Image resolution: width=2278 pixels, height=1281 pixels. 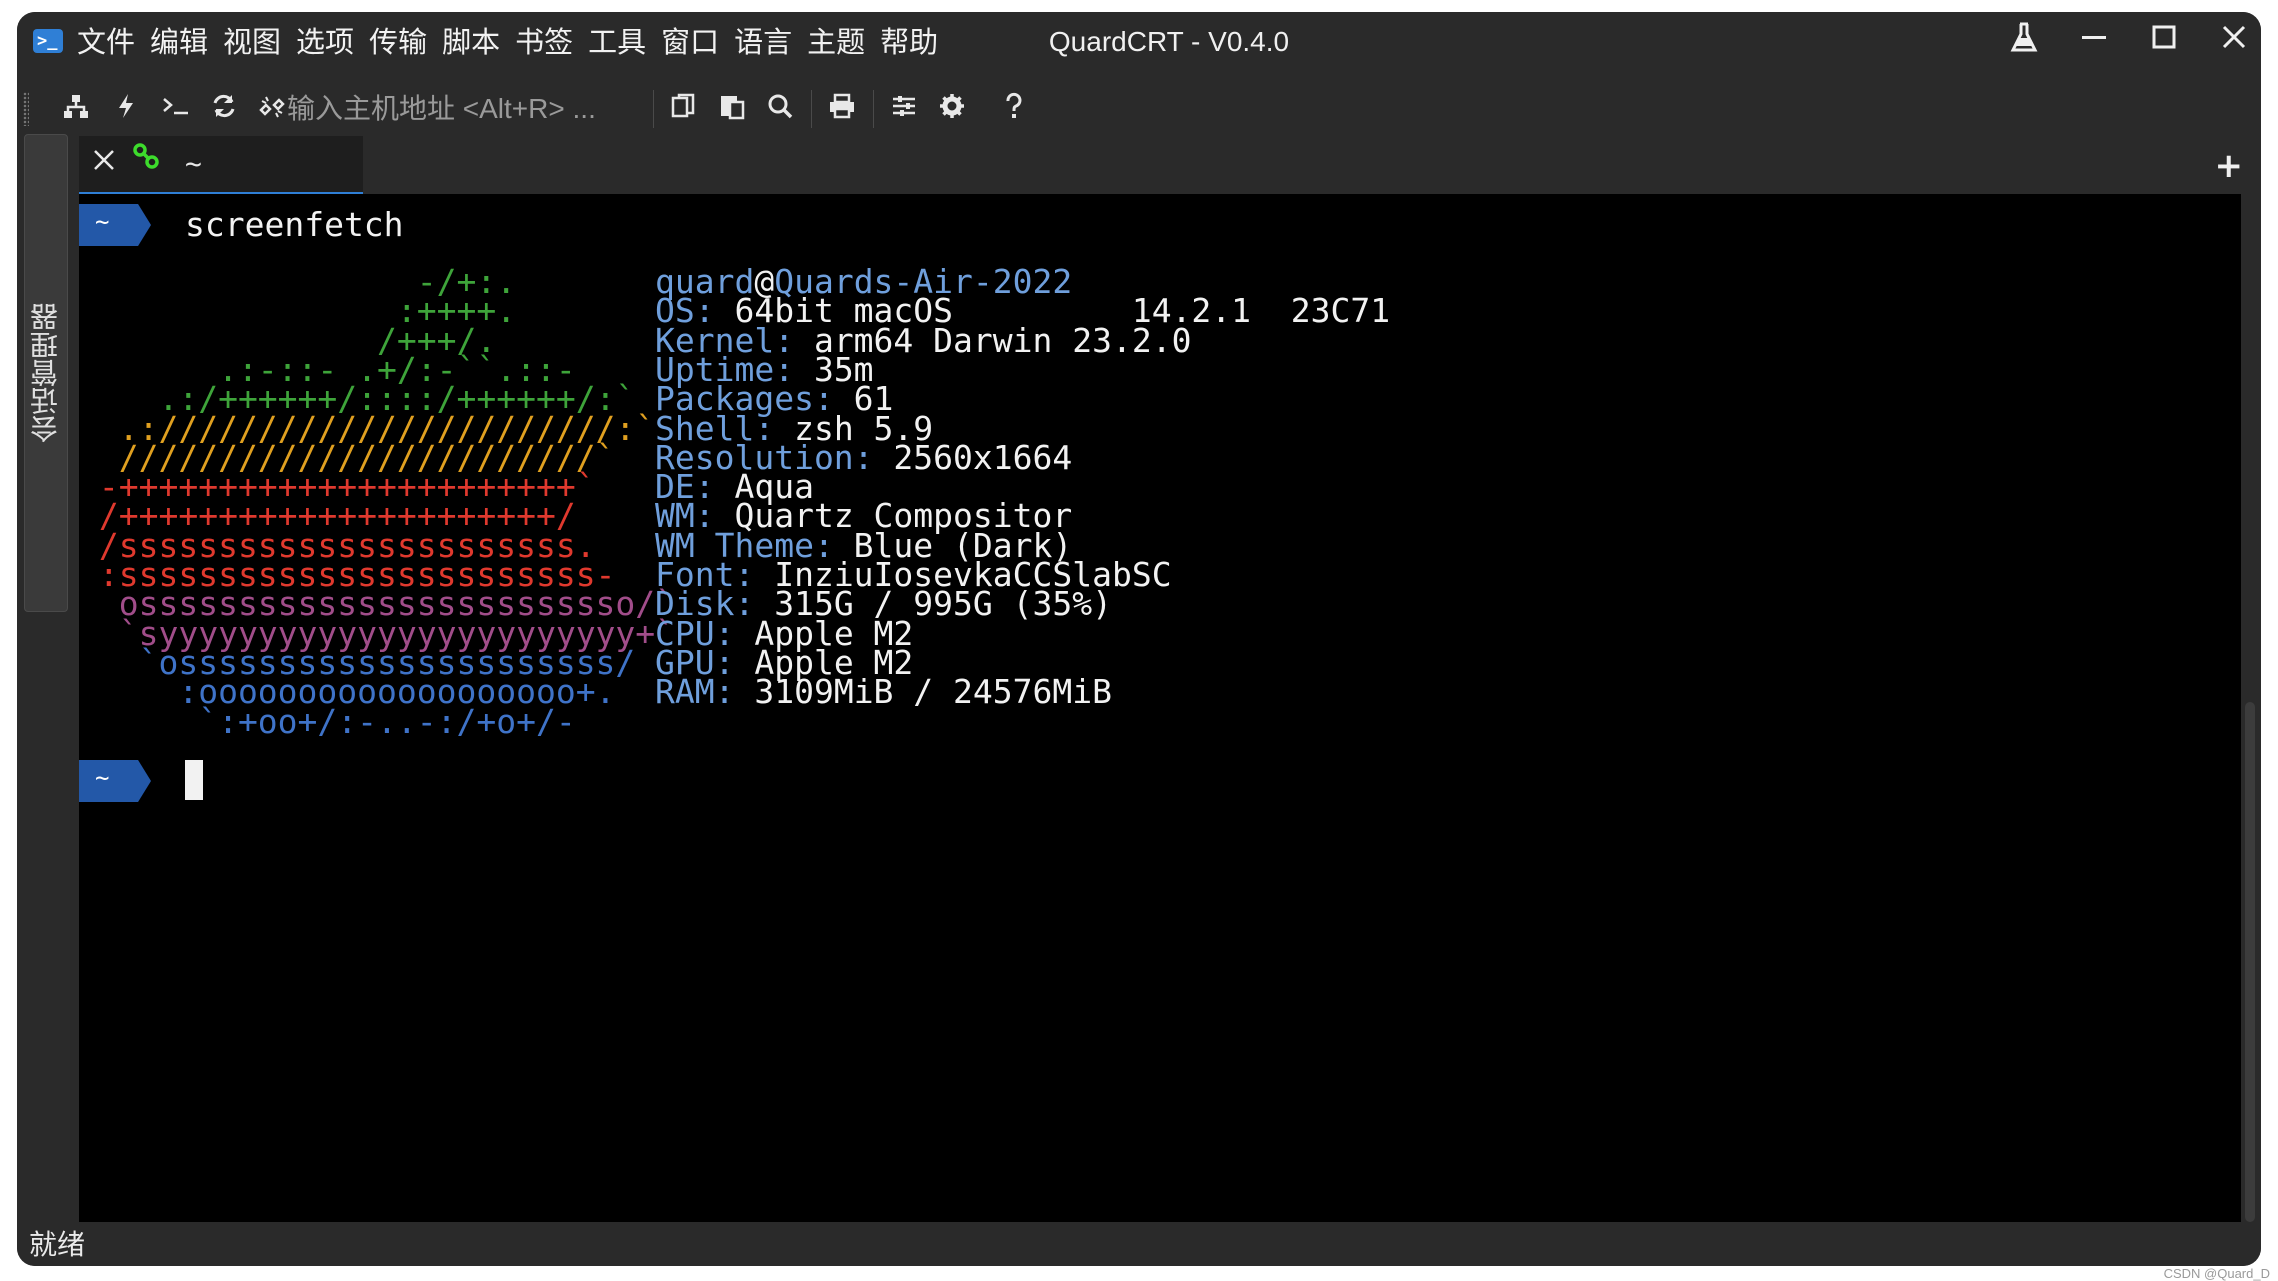 What do you see at coordinates (1170, 166) in the screenshot?
I see `tab-bar: ~ +` at bounding box center [1170, 166].